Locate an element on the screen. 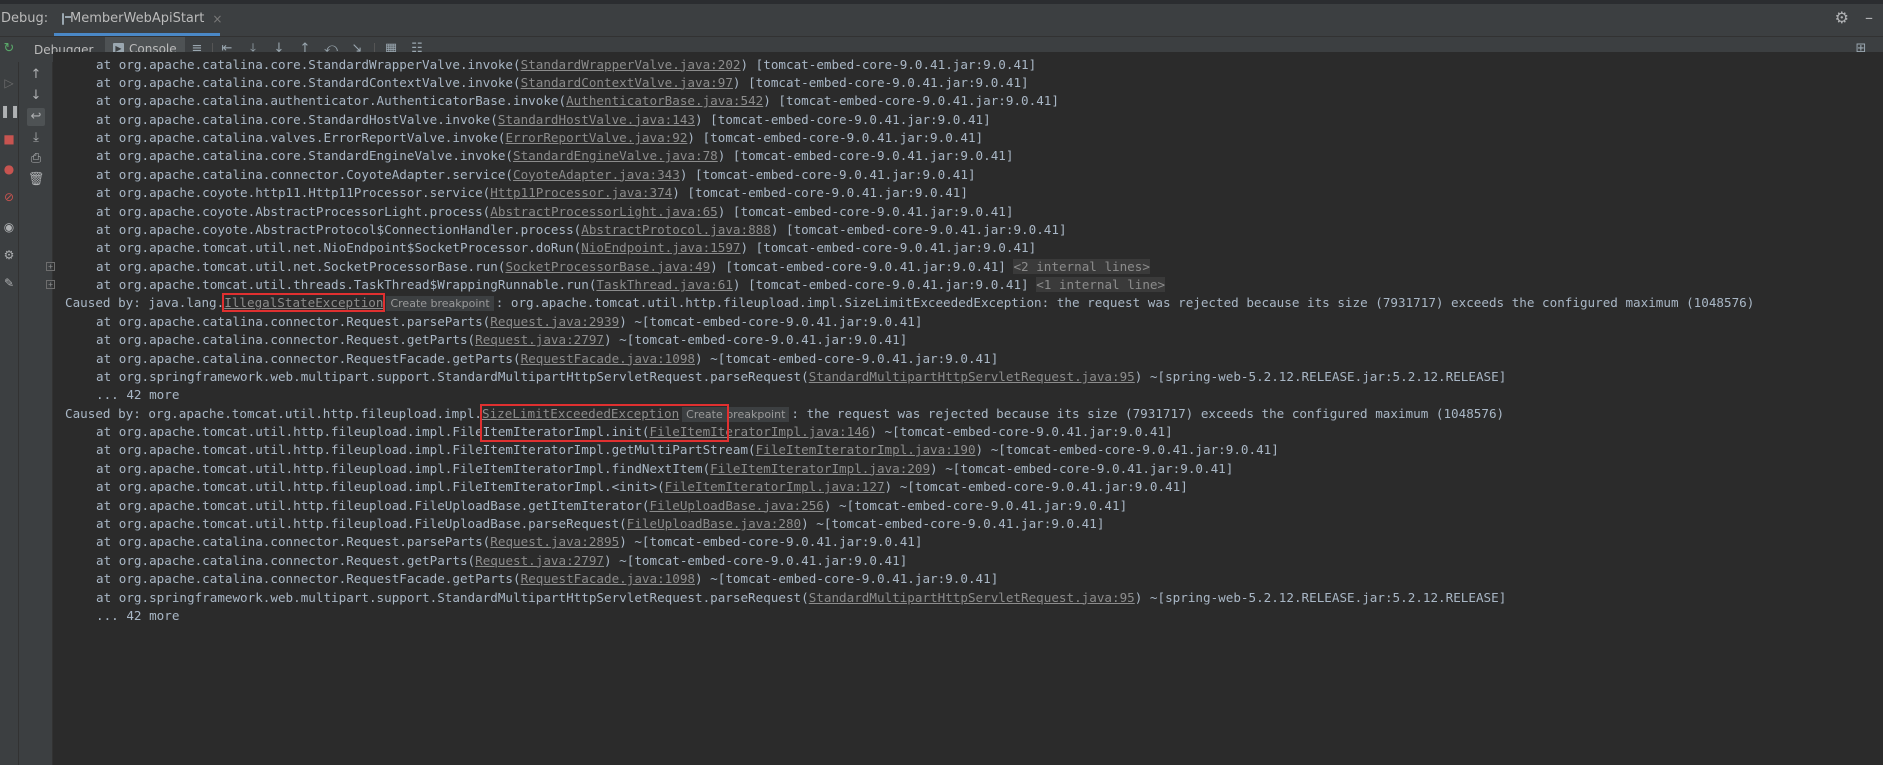  source-link: AbstractProcessorLight.java:65 is located at coordinates (603, 211).